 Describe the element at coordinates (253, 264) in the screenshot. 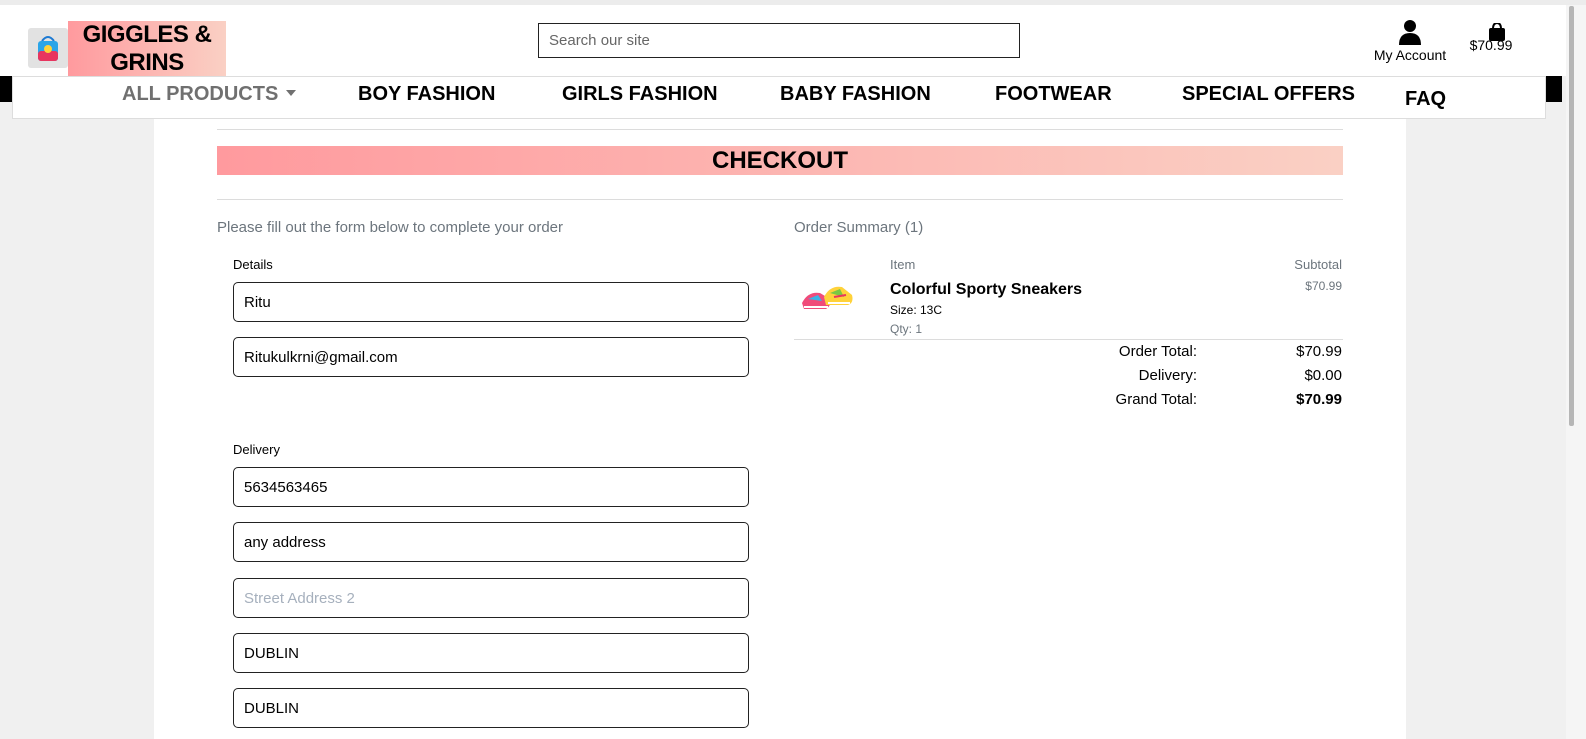

I see `details-legend: Details` at that location.